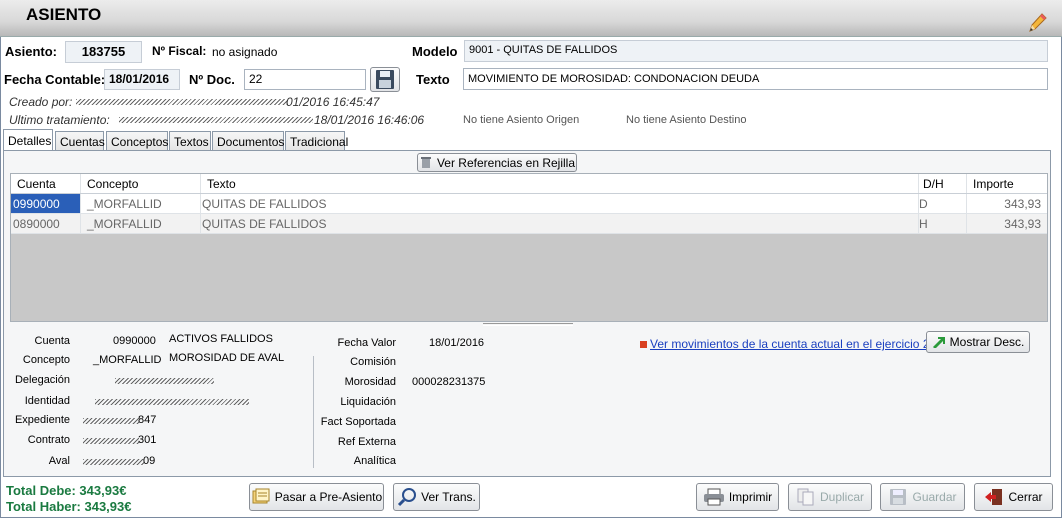 Image resolution: width=1062 pixels, height=518 pixels. I want to click on tab-detalles: Detalles, so click(28, 139).